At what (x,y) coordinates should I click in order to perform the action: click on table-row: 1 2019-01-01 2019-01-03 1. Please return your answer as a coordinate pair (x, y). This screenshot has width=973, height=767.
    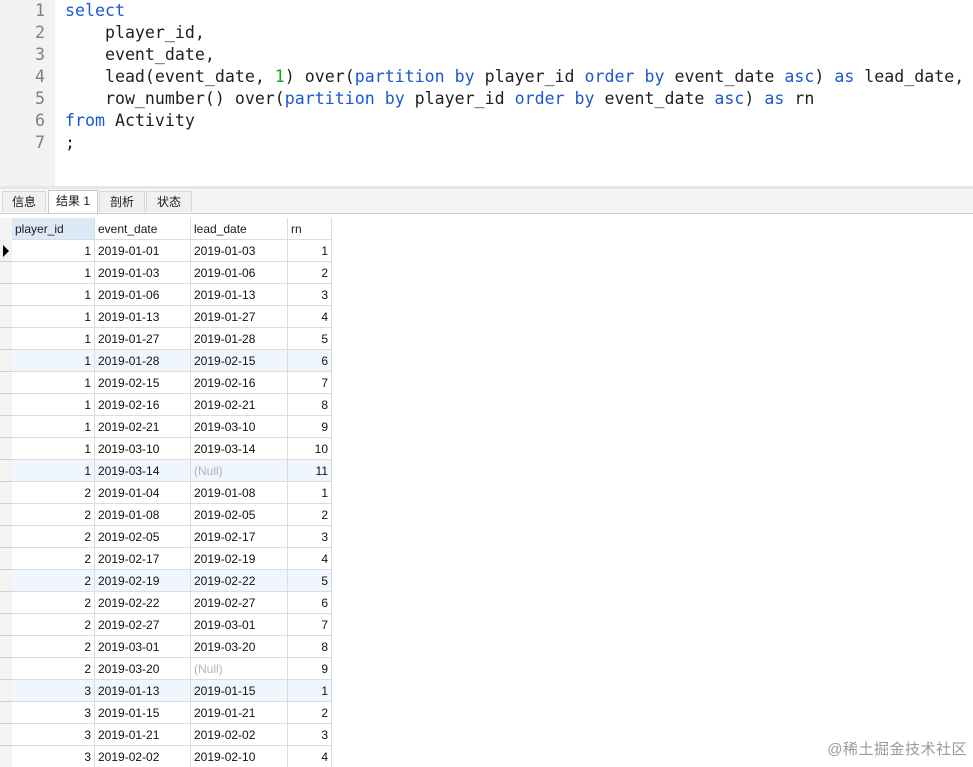
    Looking at the image, I should click on (166, 251).